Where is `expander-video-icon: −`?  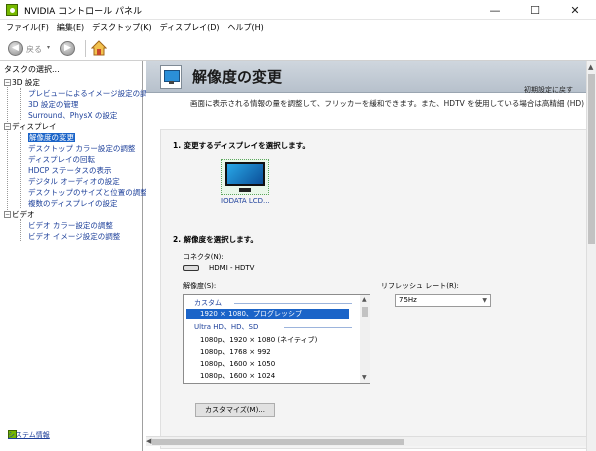
expander-video-icon: − is located at coordinates (7, 214).